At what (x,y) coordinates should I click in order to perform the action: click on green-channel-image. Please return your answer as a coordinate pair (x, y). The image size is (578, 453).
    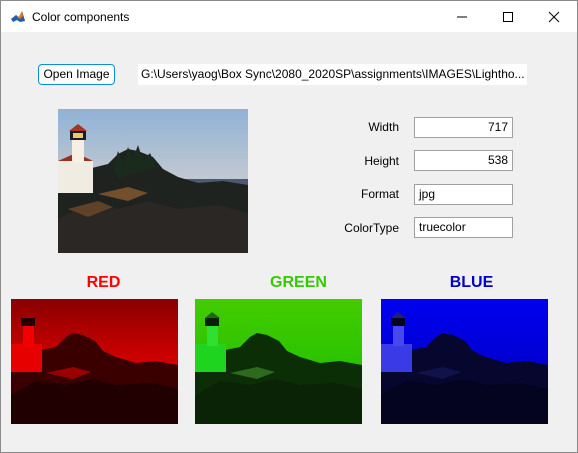
    Looking at the image, I should click on (278, 361).